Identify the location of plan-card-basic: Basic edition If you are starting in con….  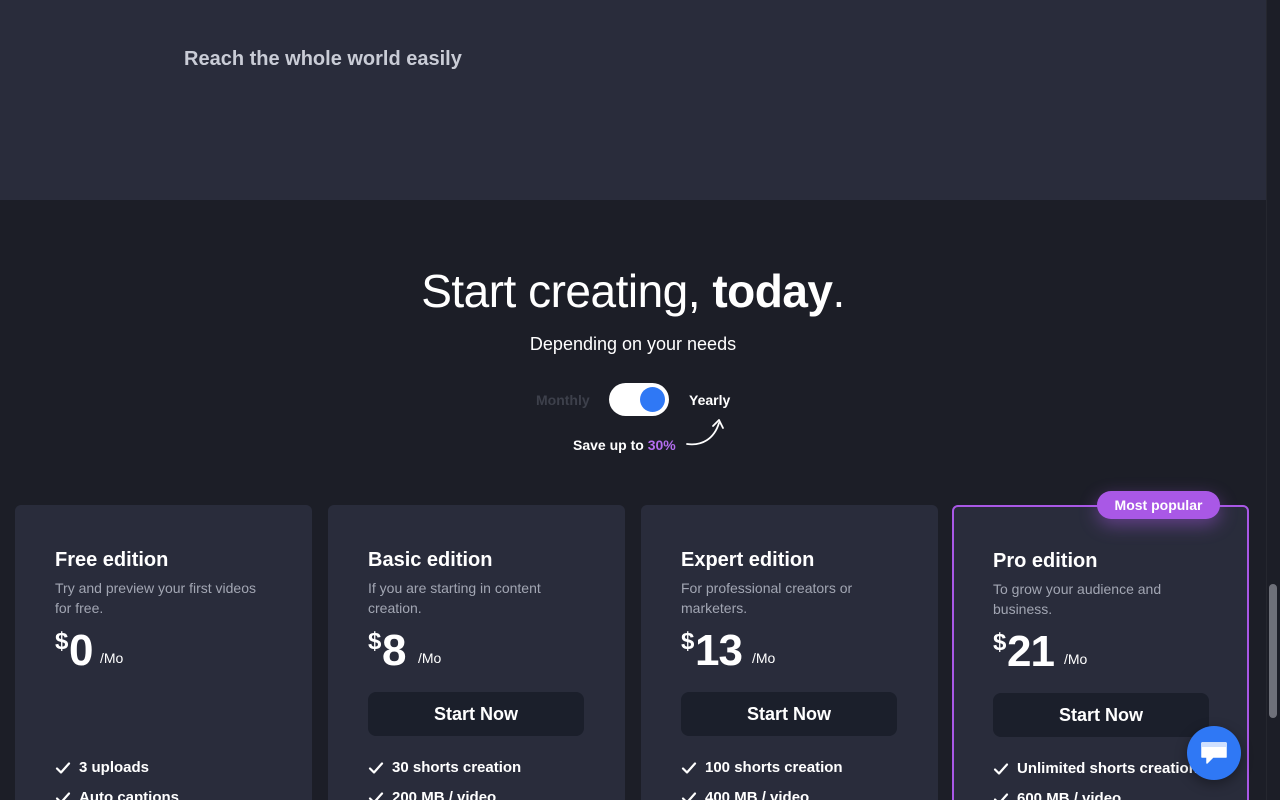
(476, 652).